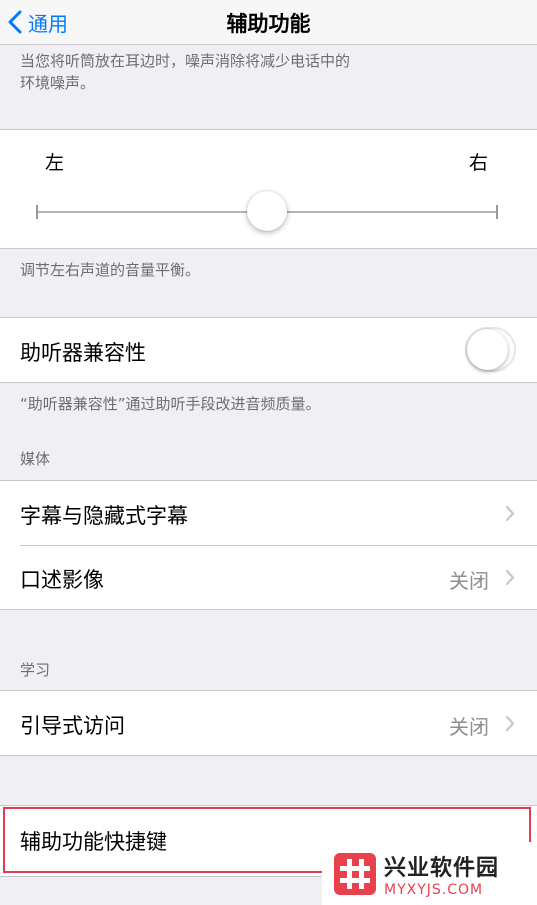 The height and width of the screenshot is (905, 537). I want to click on learning-item-guided-access: 引导式访问 关闭, so click(268, 723).